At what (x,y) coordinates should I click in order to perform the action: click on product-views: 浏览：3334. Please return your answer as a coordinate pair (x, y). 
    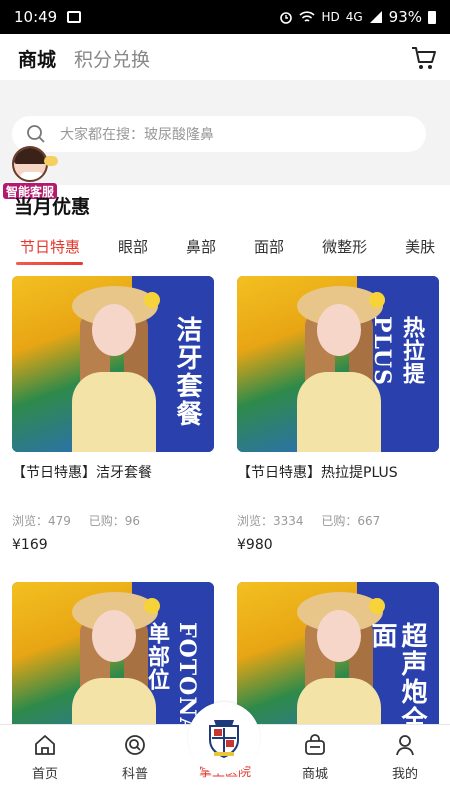
    Looking at the image, I should click on (270, 521).